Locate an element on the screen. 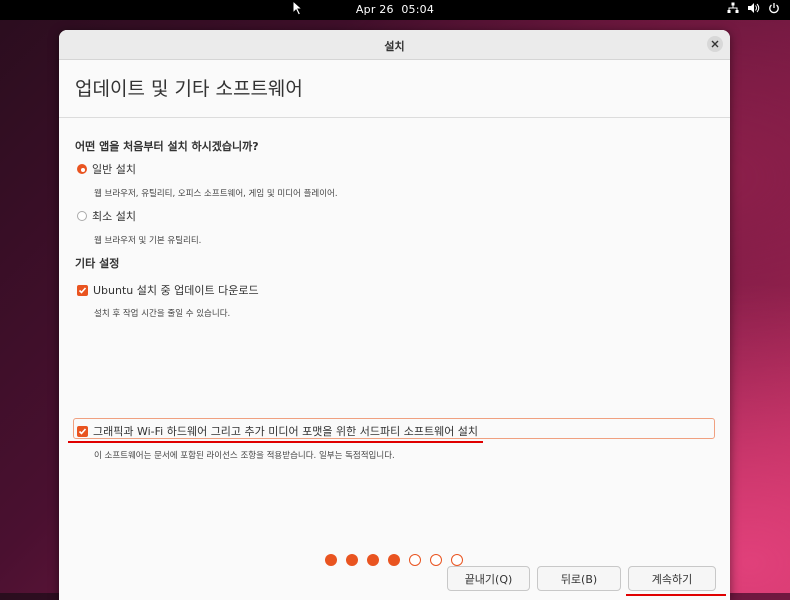 The height and width of the screenshot is (600, 790). mouse-pointer-icon is located at coordinates (298, 10).